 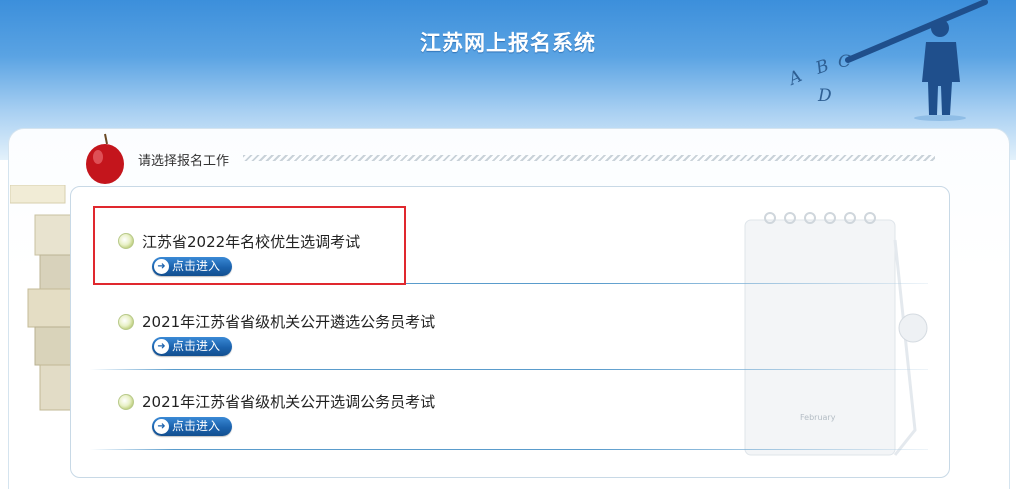 I want to click on exam-title: 2021年江苏省省级机关公开遴选公务员考试, so click(x=288, y=321).